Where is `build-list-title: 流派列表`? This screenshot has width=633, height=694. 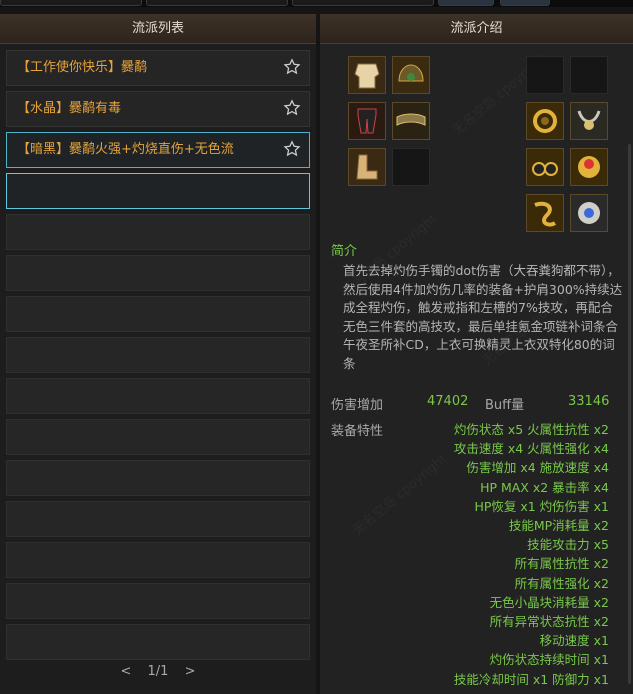
build-list-title: 流派列表 is located at coordinates (158, 29).